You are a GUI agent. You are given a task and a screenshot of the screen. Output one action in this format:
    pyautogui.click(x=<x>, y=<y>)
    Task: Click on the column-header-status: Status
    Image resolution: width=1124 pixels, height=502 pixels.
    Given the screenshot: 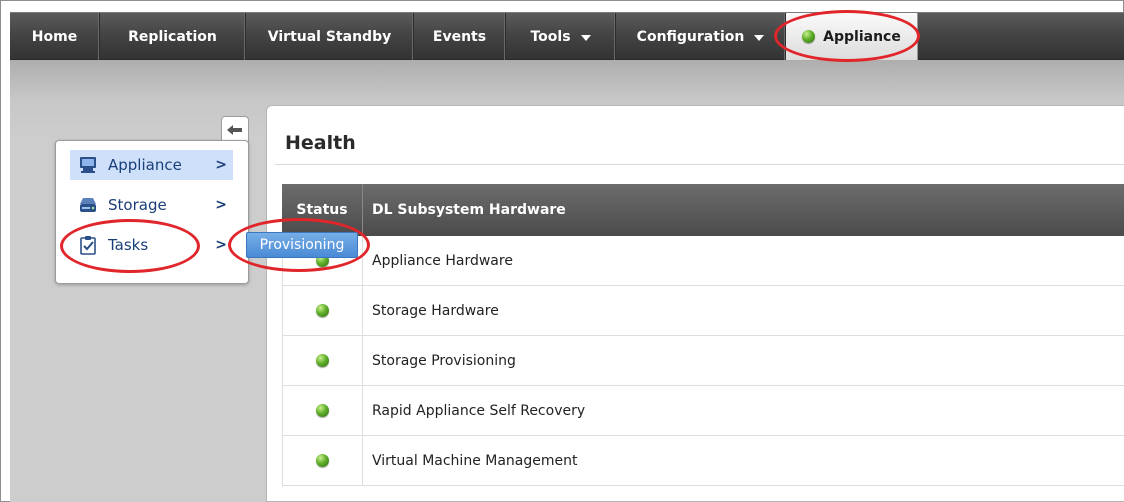 What is the action you would take?
    pyautogui.click(x=322, y=210)
    